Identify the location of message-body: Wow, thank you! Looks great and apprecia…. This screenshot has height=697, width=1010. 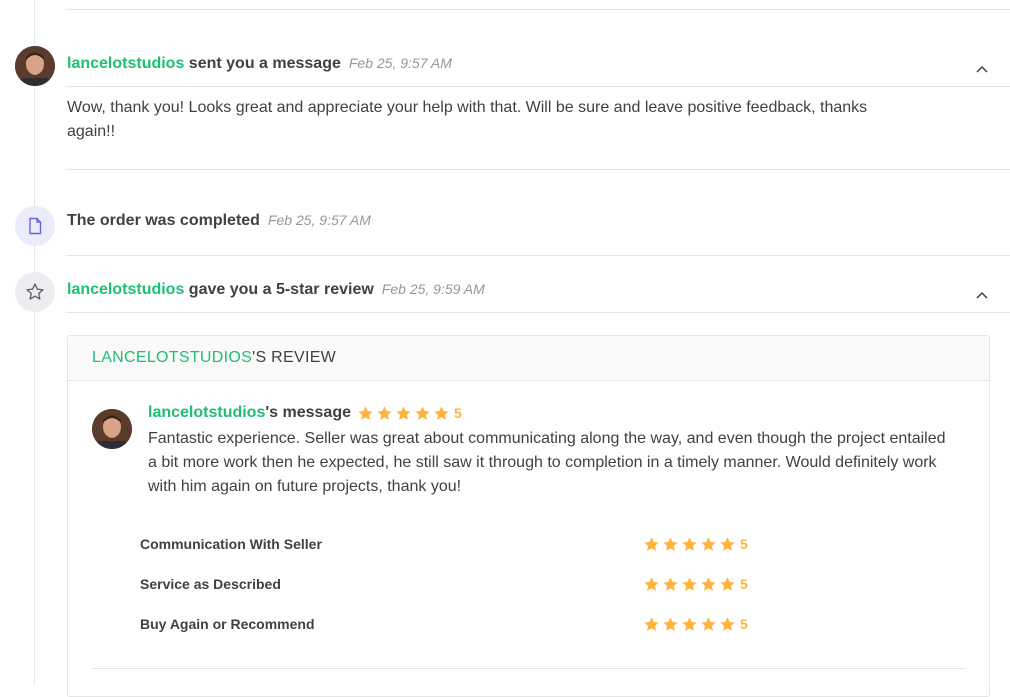
(467, 119).